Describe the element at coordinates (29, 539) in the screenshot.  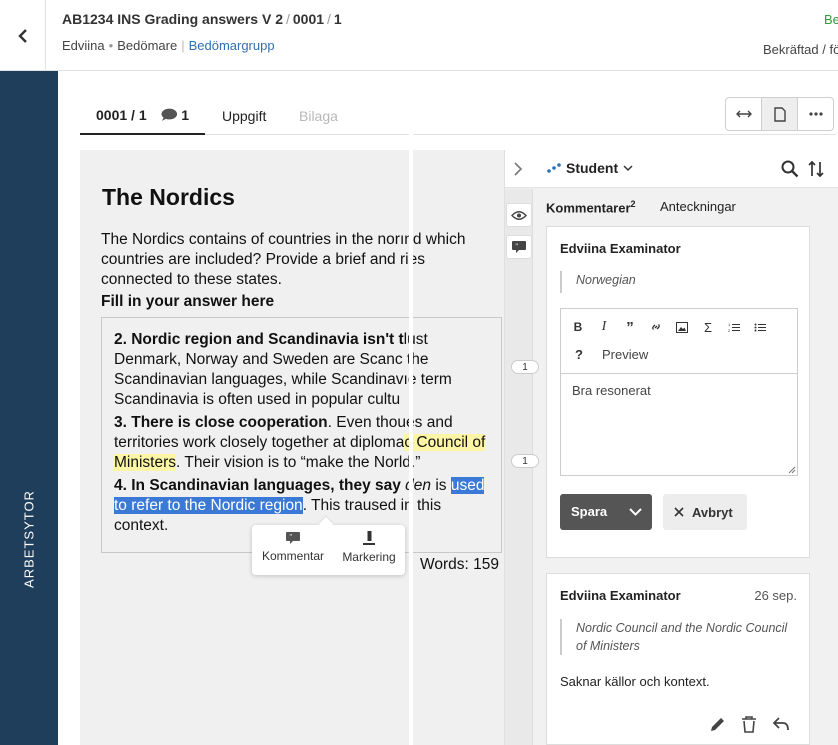
I see `sidebar-label: ARBETSYTOR` at that location.